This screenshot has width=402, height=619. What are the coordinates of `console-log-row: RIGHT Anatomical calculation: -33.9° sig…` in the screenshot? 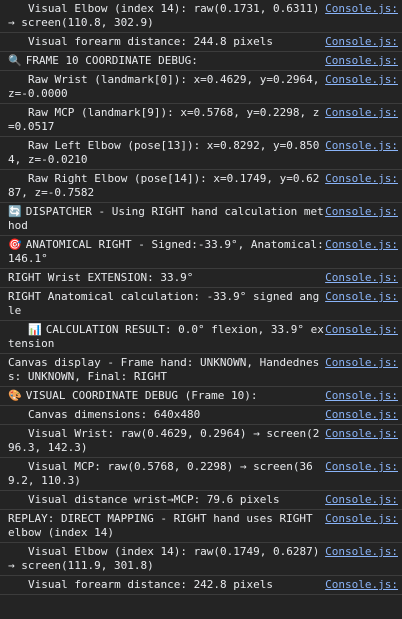 It's located at (201, 304).